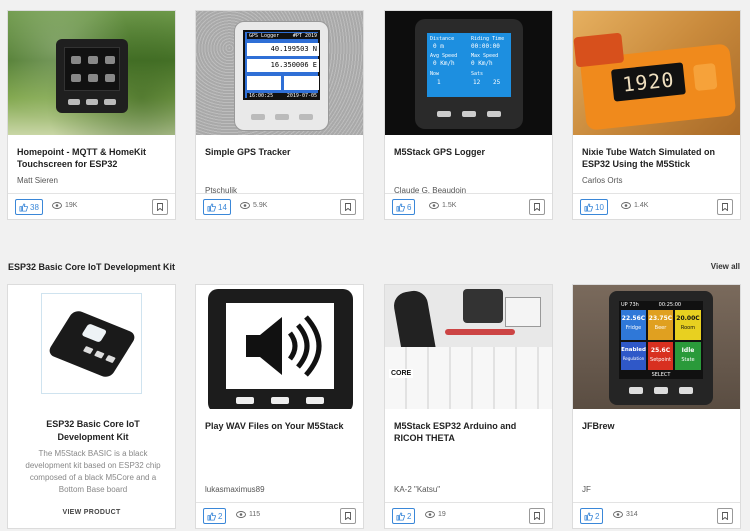 This screenshot has height=531, width=750. What do you see at coordinates (468, 347) in the screenshot?
I see `project-thumbnail: CORE` at bounding box center [468, 347].